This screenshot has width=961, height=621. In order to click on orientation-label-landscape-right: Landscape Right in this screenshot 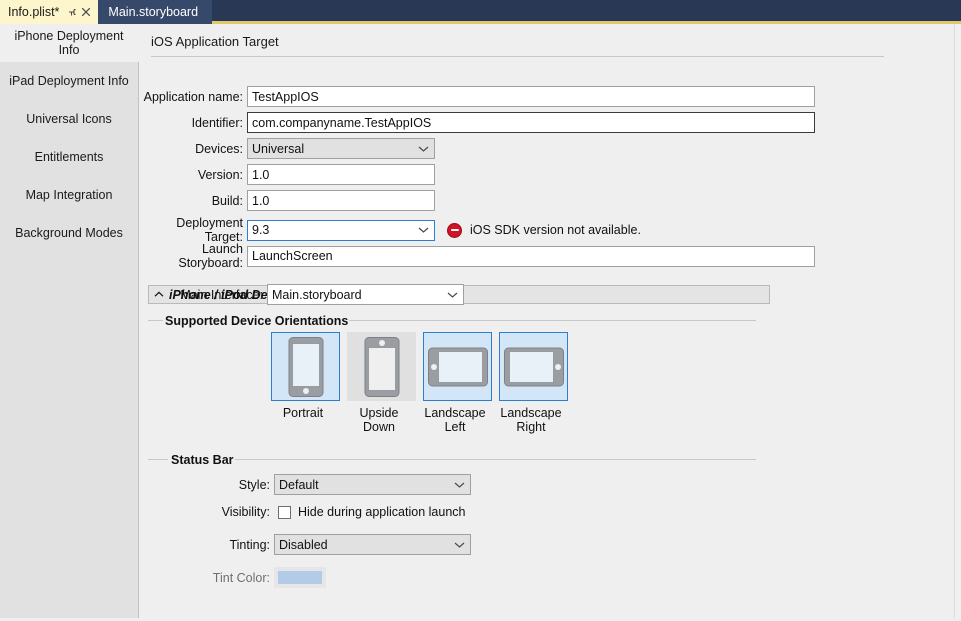, I will do `click(531, 420)`.